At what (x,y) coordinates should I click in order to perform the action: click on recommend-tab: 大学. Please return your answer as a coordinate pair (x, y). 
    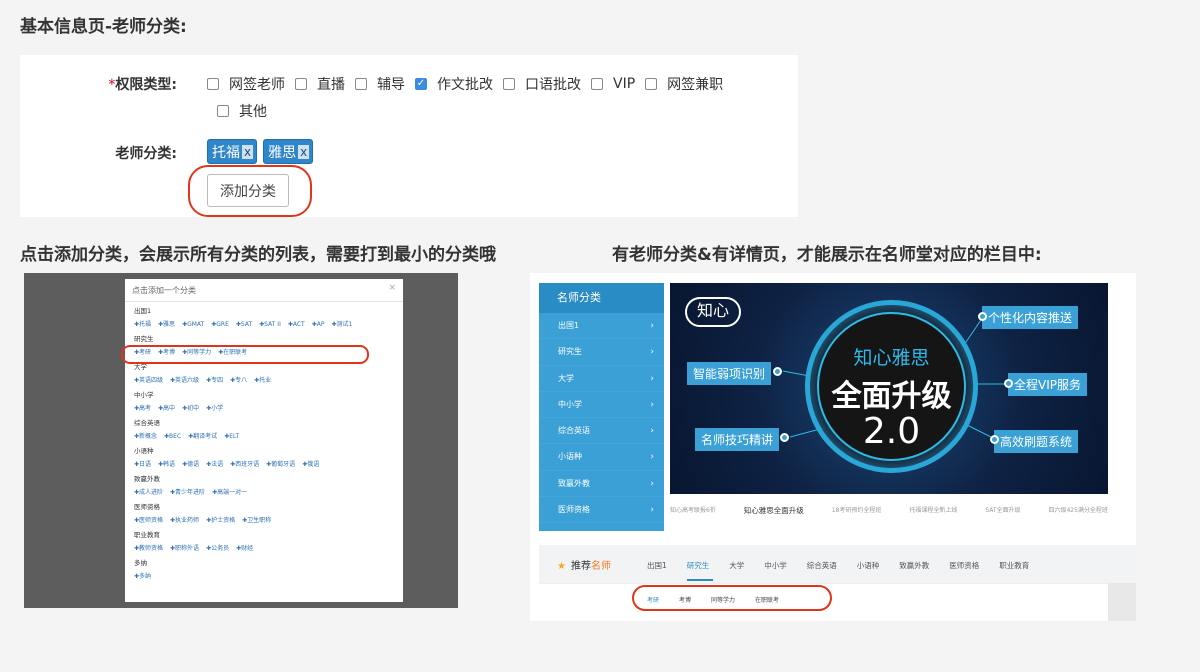
    Looking at the image, I should click on (736, 565).